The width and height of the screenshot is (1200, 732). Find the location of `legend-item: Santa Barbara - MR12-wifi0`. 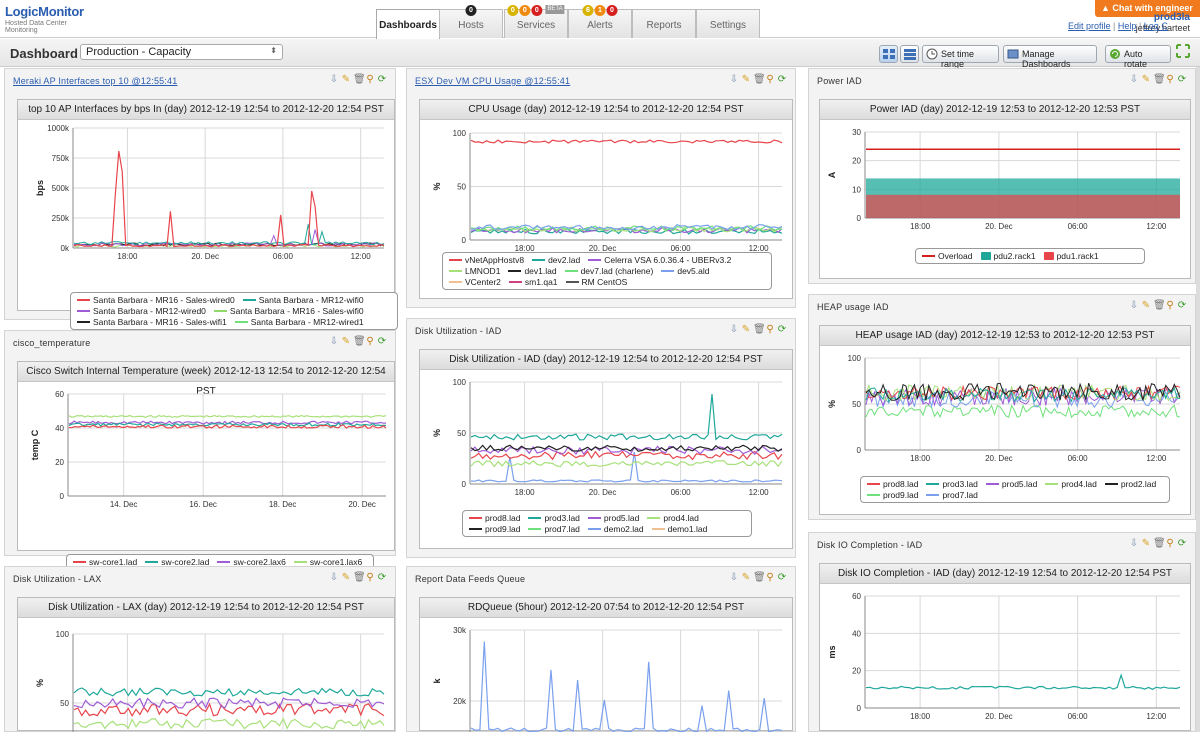

legend-item: Santa Barbara - MR12-wifi0 is located at coordinates (303, 300).